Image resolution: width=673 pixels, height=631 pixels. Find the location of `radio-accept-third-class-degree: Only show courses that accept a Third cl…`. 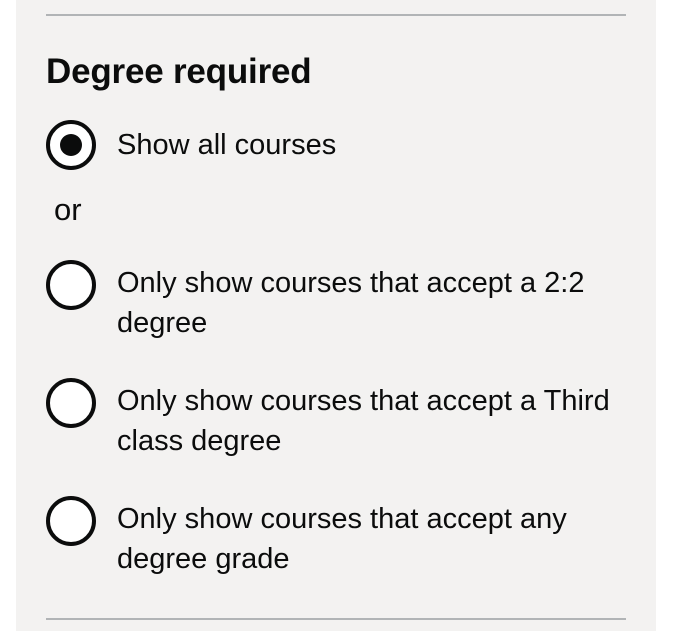

radio-accept-third-class-degree: Only show courses that accept a Third cl… is located at coordinates (331, 419).